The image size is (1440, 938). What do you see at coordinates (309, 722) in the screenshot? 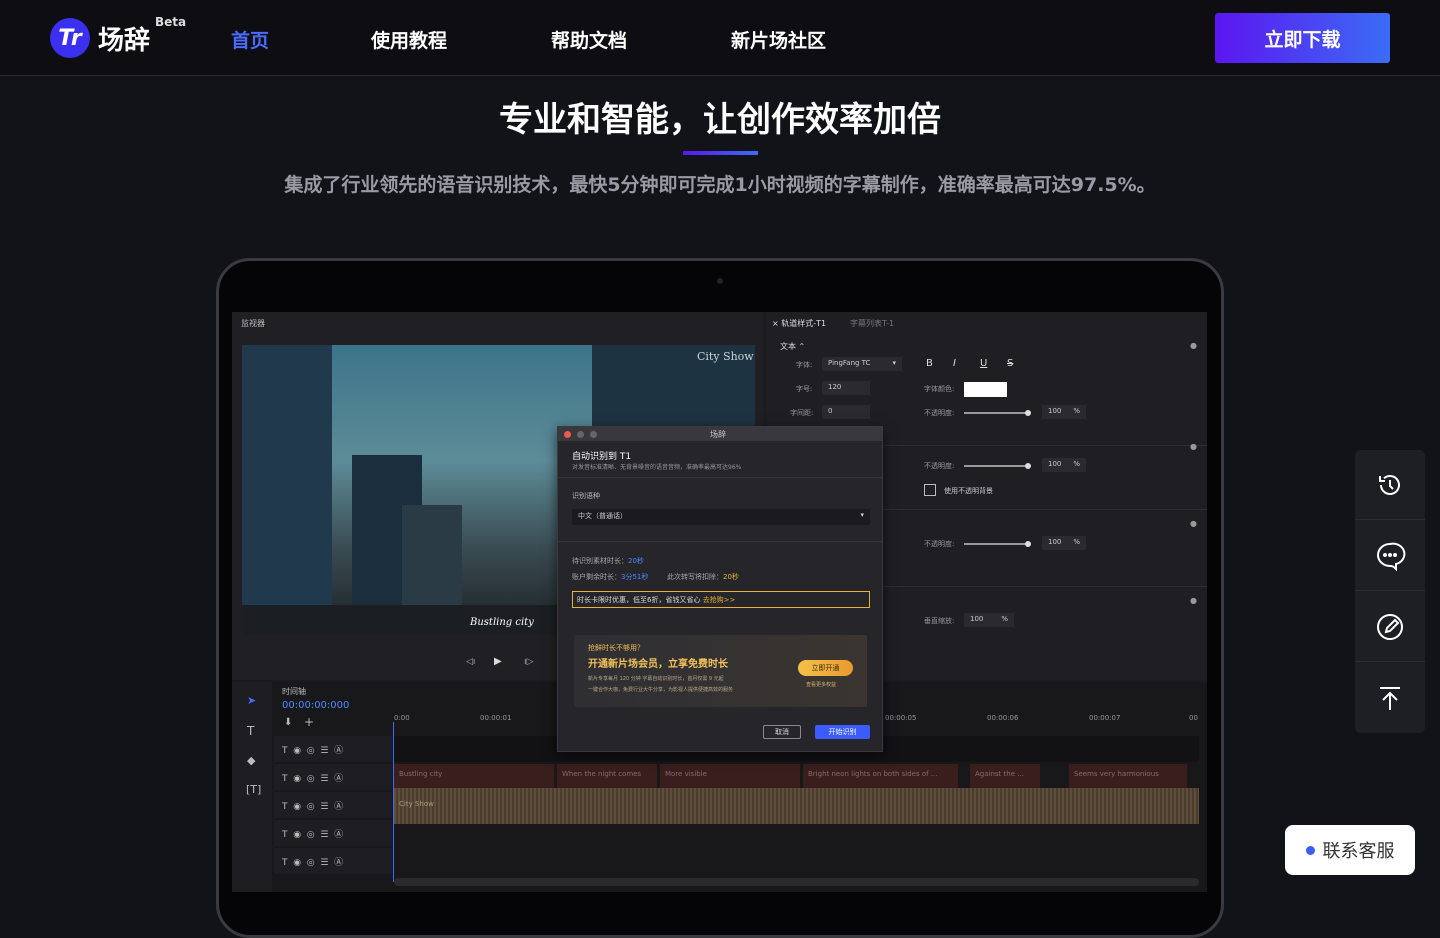
I see `add-track-icon: +` at bounding box center [309, 722].